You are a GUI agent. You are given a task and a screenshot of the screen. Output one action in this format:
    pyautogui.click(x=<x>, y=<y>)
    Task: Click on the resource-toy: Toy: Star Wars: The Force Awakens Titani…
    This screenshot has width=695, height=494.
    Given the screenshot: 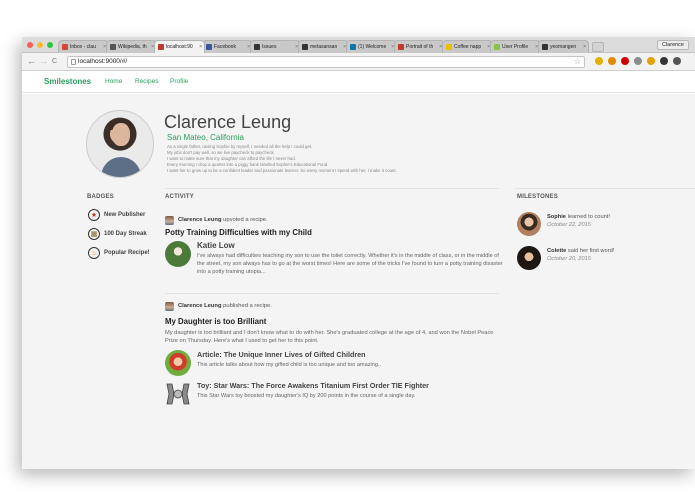 What is the action you would take?
    pyautogui.click(x=335, y=394)
    